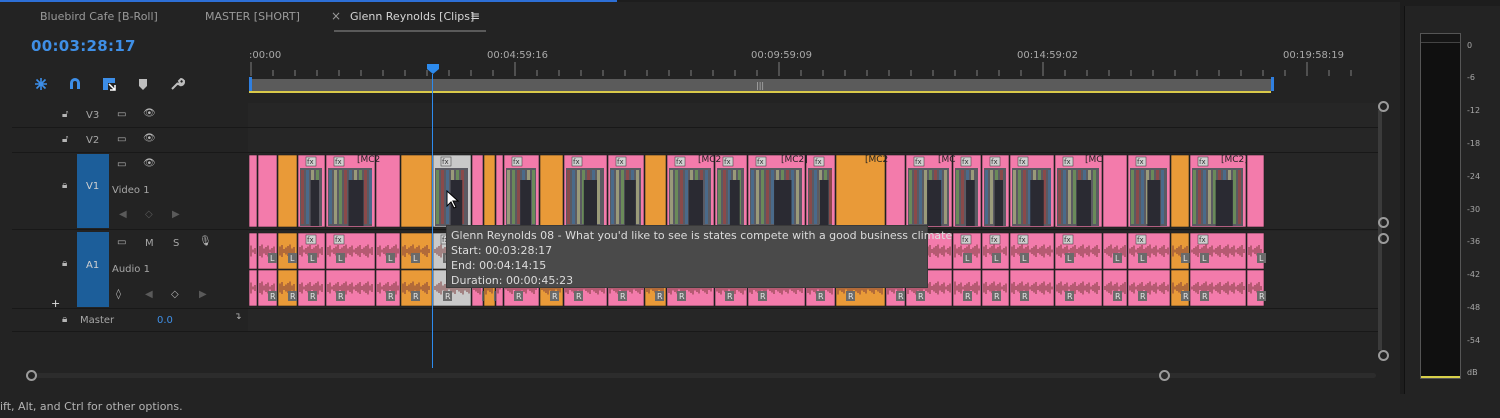 Image resolution: width=1500 pixels, height=418 pixels. Describe the element at coordinates (1180, 251) in the screenshot. I see `audio-clip-left` at that location.